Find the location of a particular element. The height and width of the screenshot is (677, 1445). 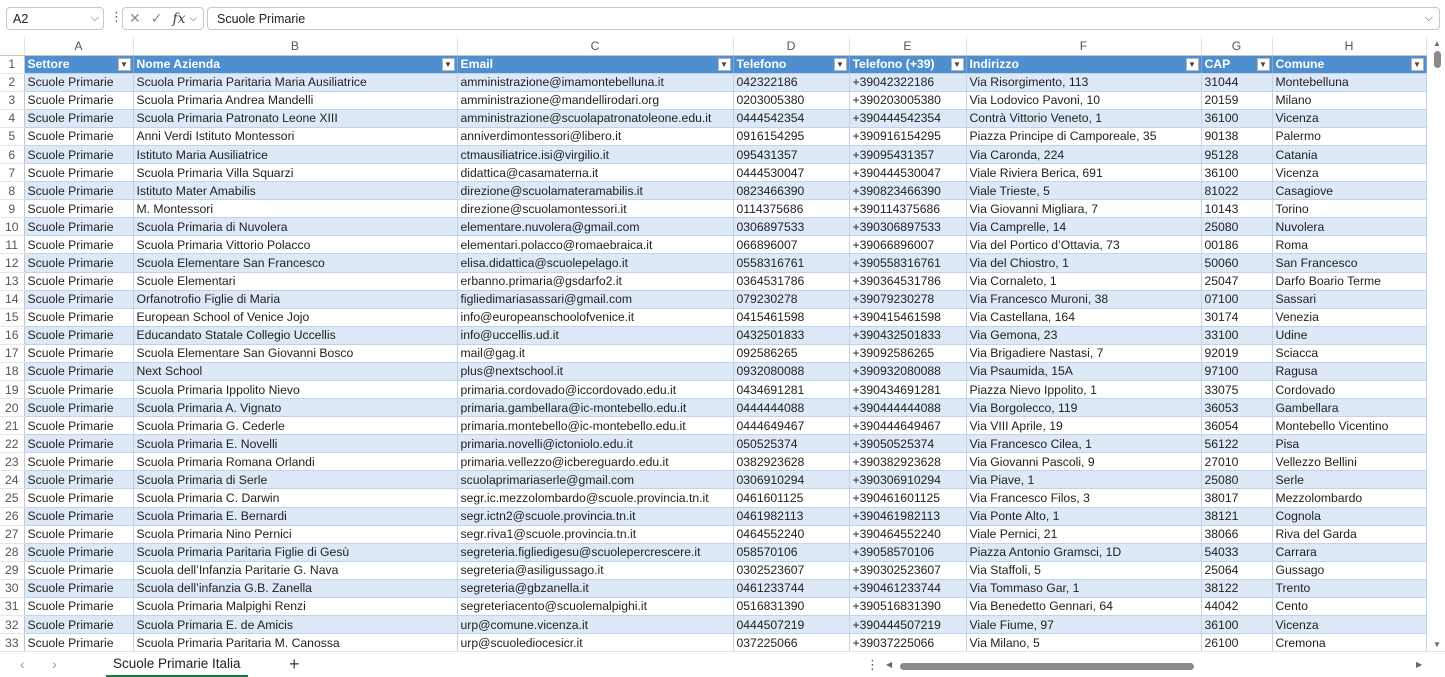

table-cell: Scuola Primaria Vittorio Polacco is located at coordinates (295, 245).